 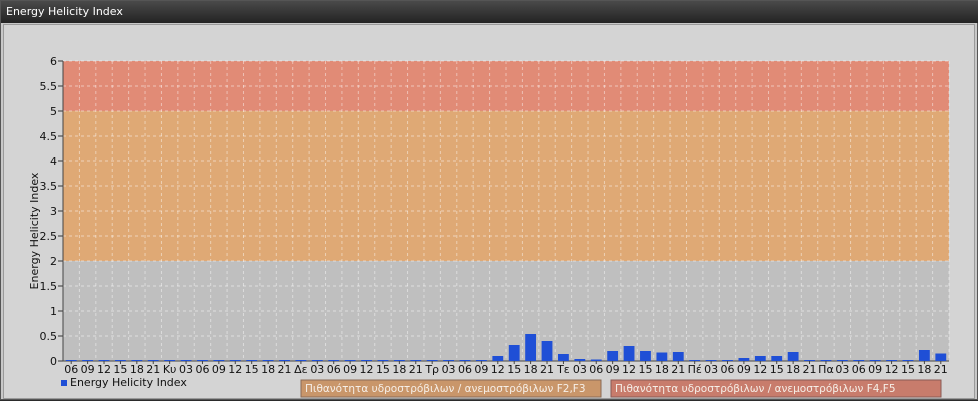 I want to click on y-tick-label: 3.5, so click(x=49, y=186).